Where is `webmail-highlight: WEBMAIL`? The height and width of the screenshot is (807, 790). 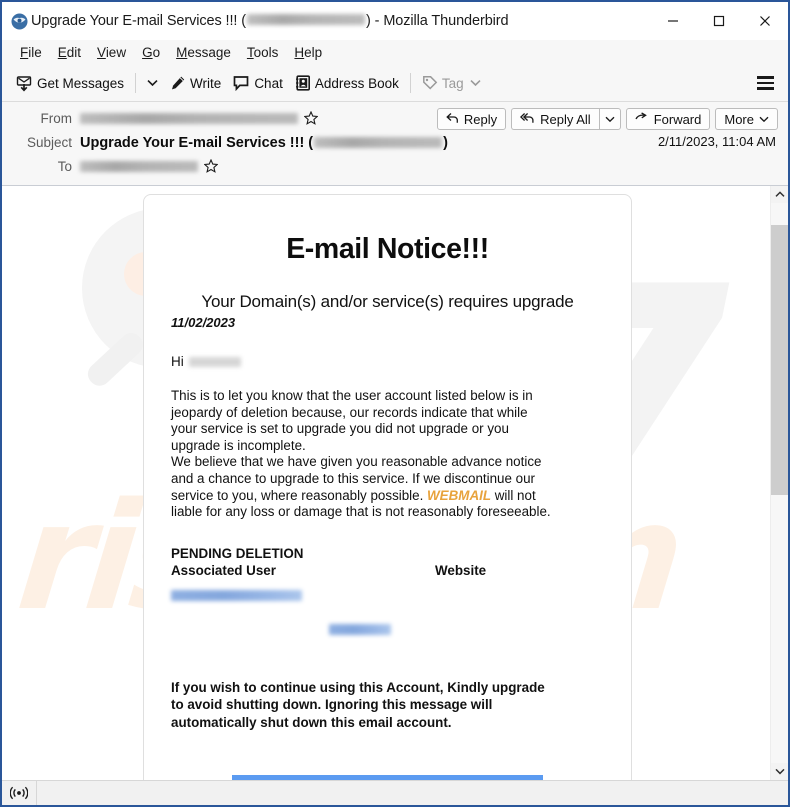 webmail-highlight: WEBMAIL is located at coordinates (459, 495).